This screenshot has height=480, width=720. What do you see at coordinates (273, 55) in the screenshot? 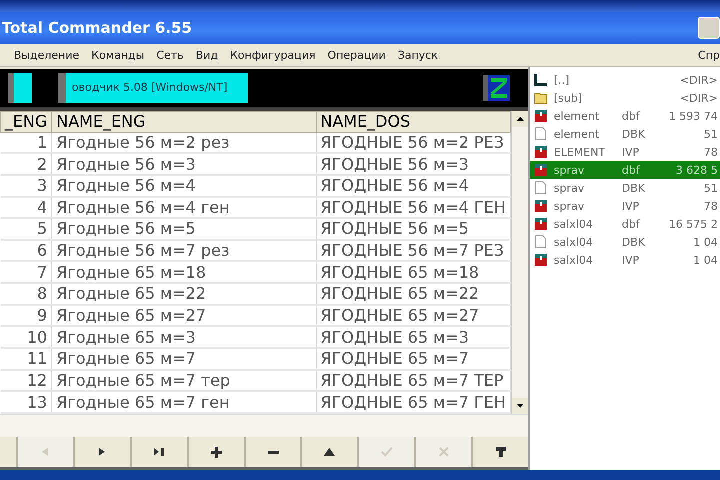
I see `menu-item: Конфигурация` at bounding box center [273, 55].